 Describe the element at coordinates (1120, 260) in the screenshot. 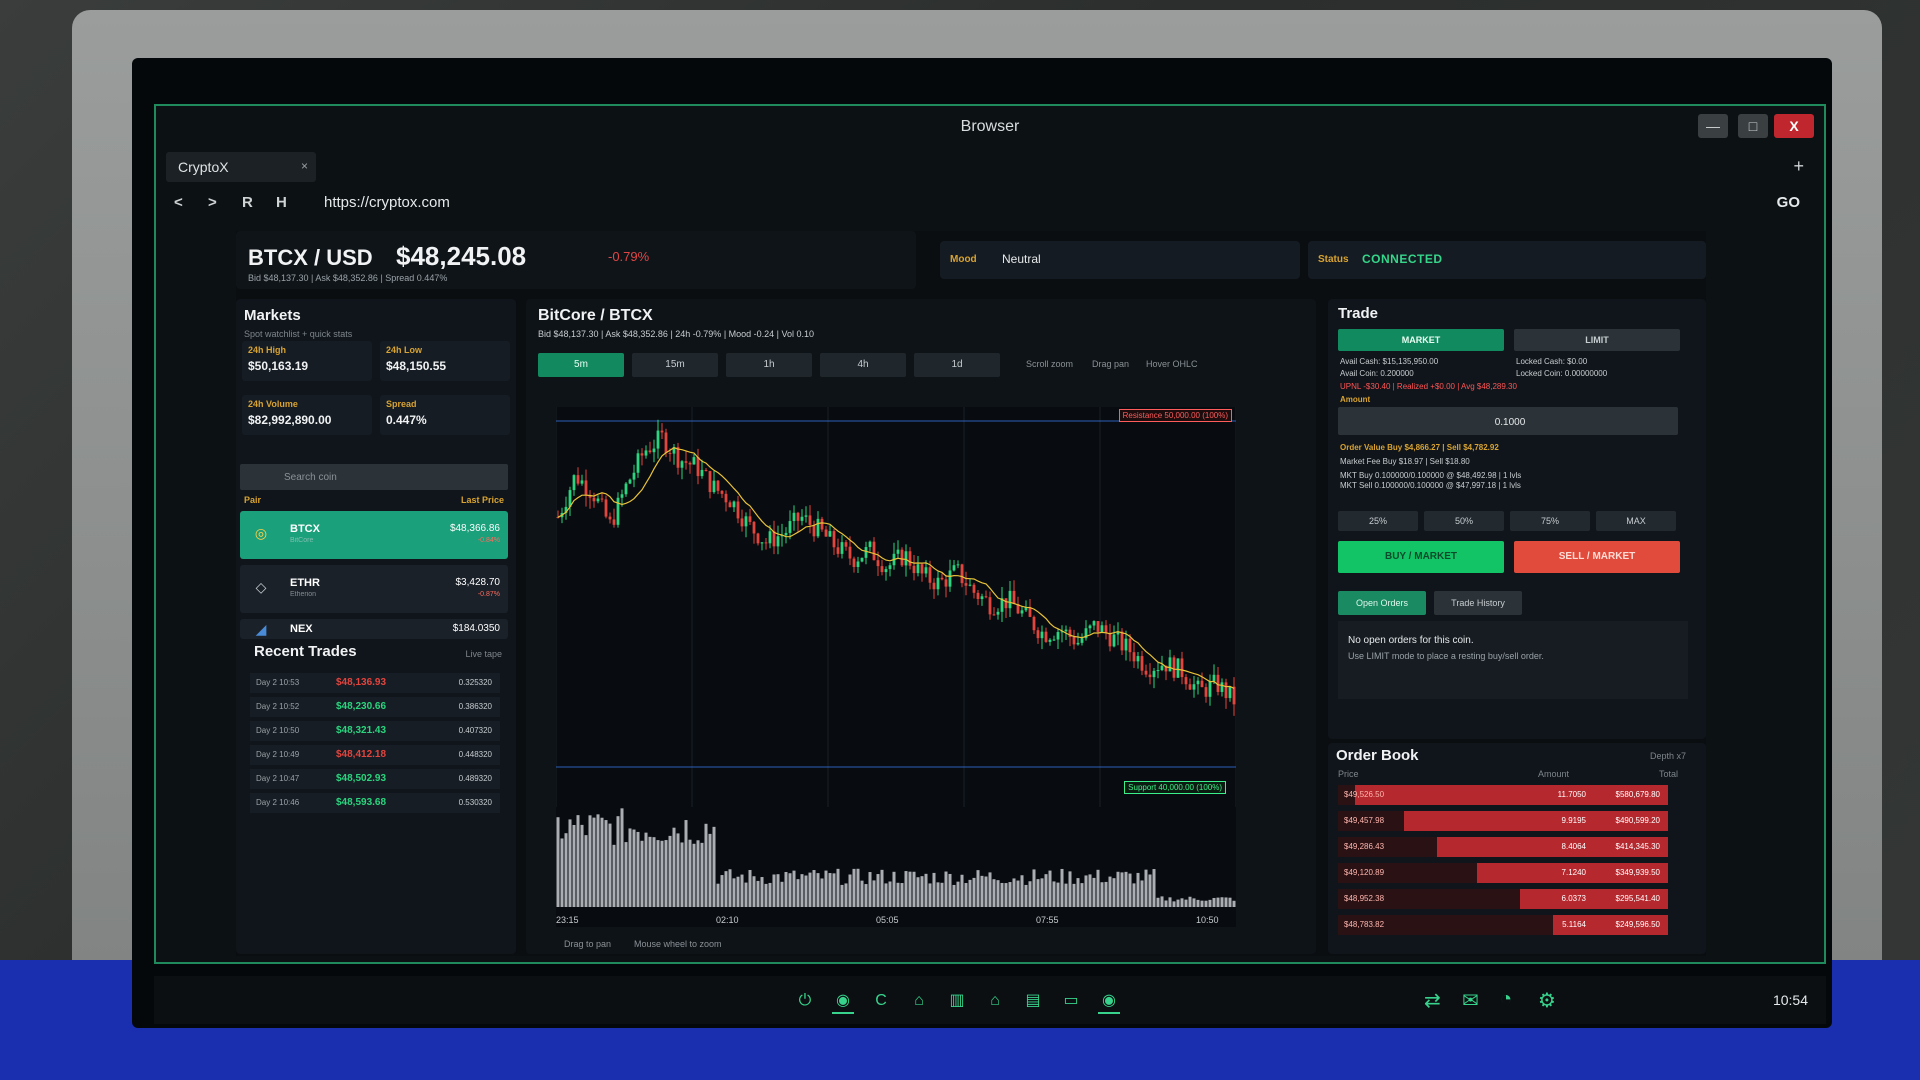

I see `mood-card: Mood Neutral` at that location.